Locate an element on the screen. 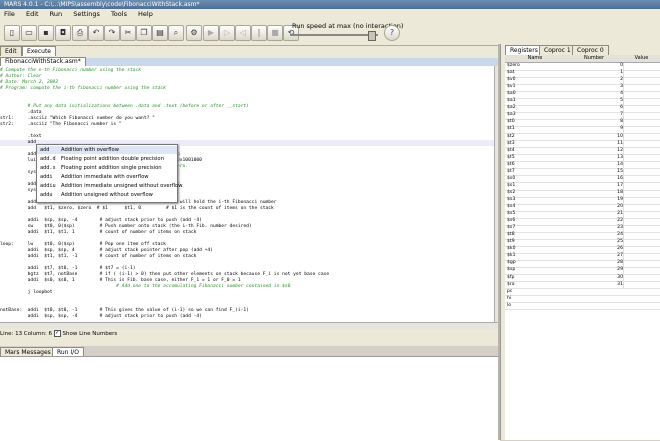 Image resolution: width=660 pixels, height=441 pixels. register-number: 7 is located at coordinates (594, 116).